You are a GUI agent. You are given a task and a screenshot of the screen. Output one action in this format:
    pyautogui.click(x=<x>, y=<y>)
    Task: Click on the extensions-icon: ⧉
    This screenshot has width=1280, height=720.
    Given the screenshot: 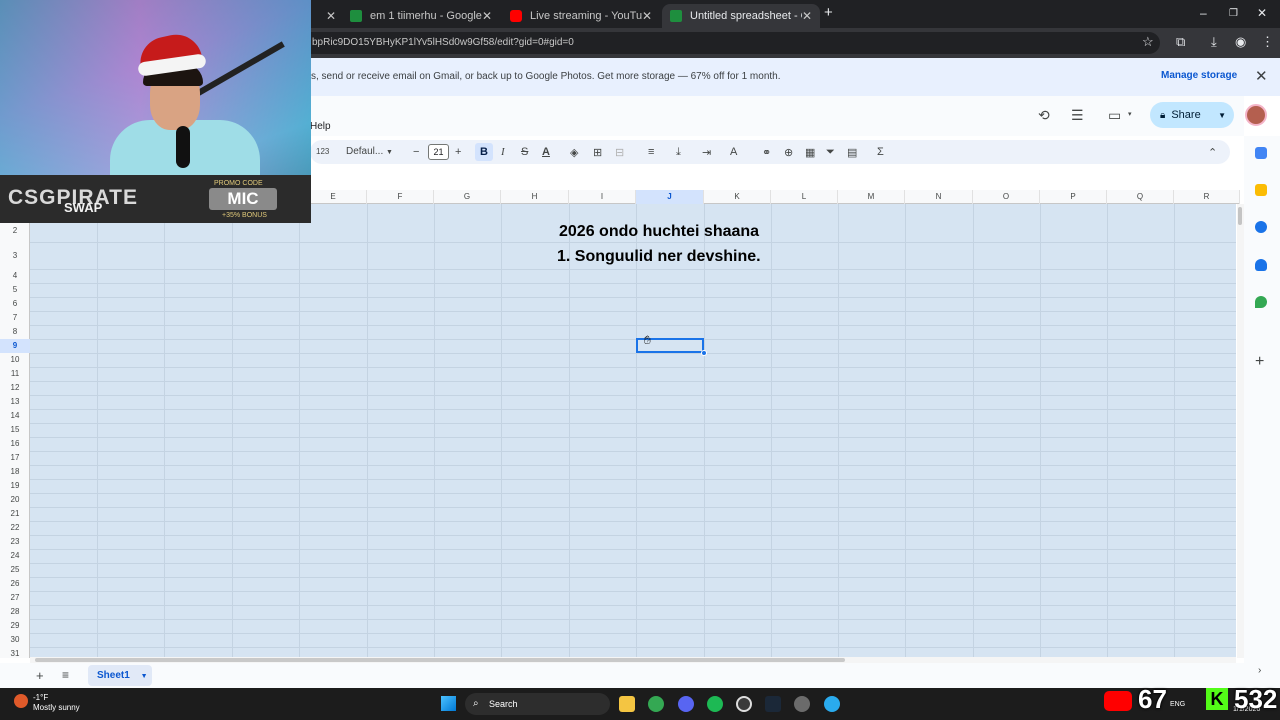 What is the action you would take?
    pyautogui.click(x=1180, y=42)
    